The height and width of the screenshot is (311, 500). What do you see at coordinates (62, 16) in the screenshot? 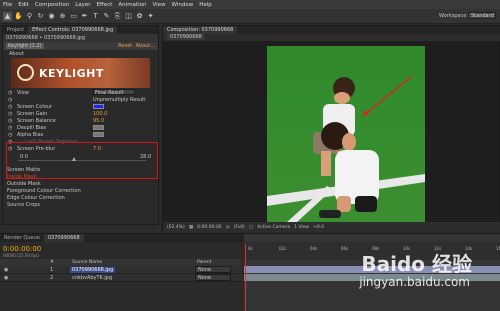
I see `pan-behind-tool-icon: ⊕` at bounding box center [62, 16].